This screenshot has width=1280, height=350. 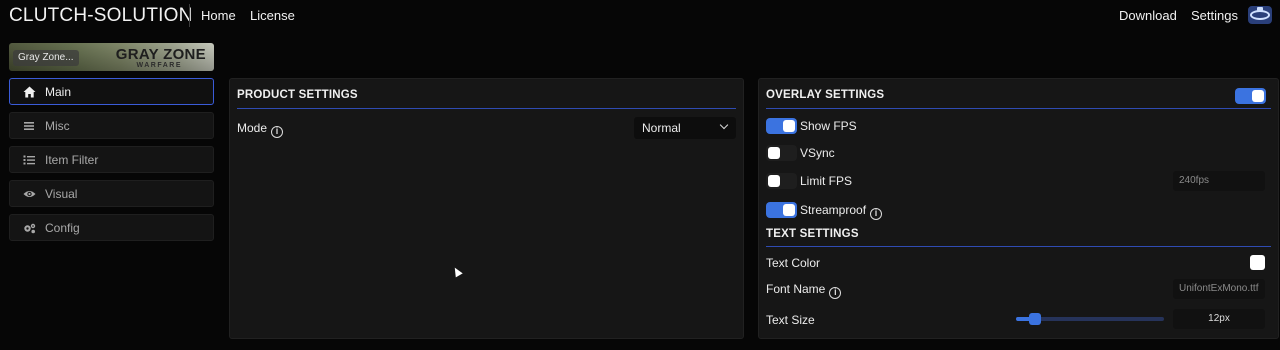 I want to click on font-name-label: Font Name i, so click(x=804, y=290).